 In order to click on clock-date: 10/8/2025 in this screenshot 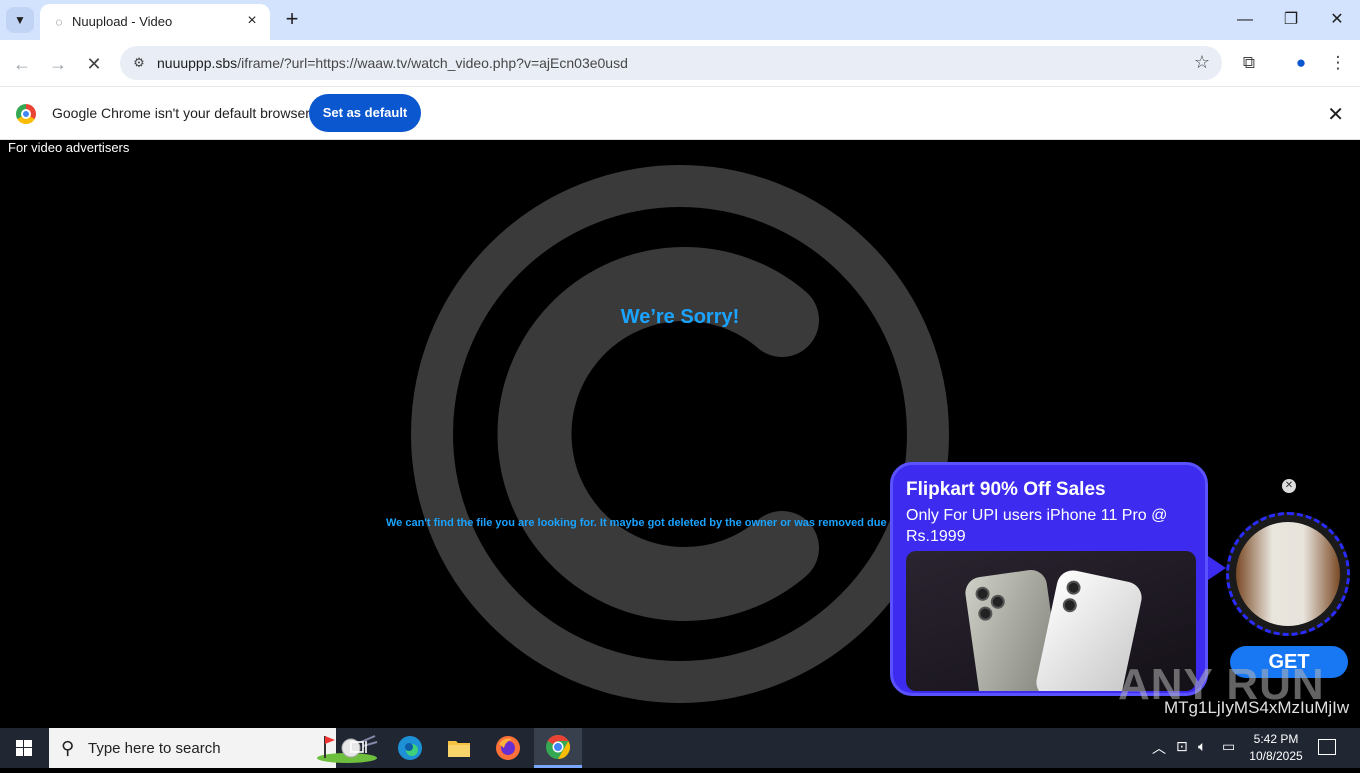, I will do `click(1276, 756)`.